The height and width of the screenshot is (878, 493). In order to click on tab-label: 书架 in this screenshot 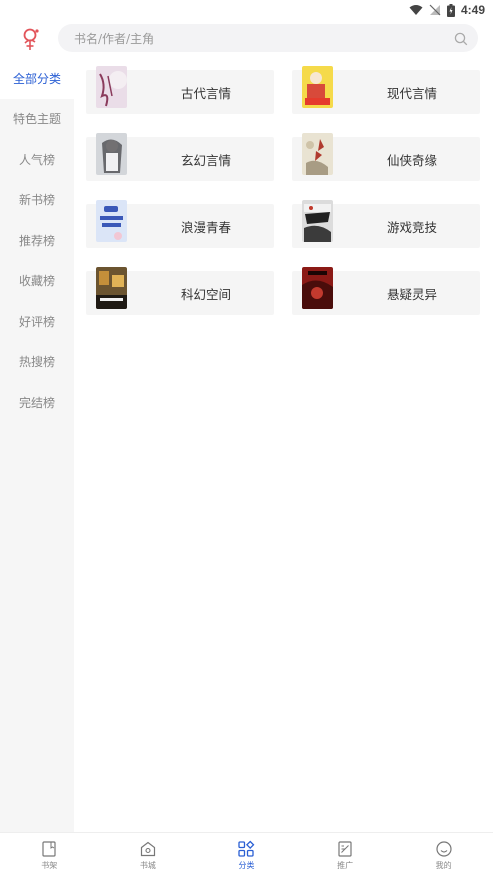, I will do `click(49, 865)`.